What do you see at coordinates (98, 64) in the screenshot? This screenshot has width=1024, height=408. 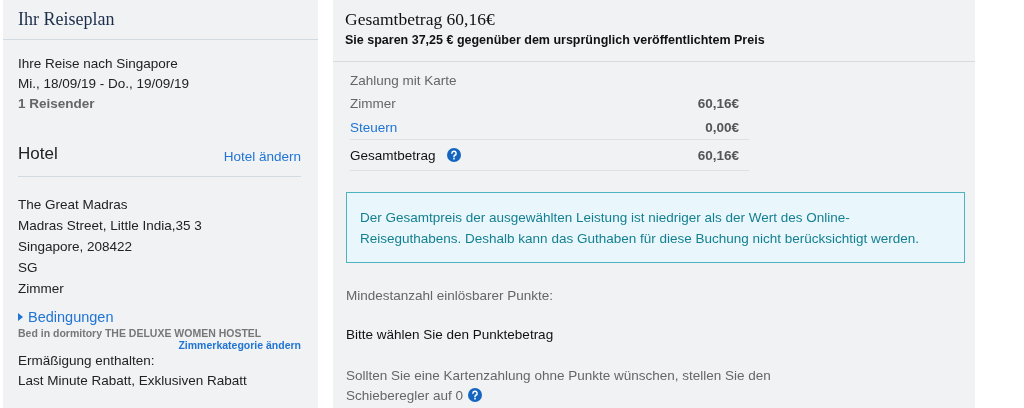 I see `trip-destination: Ihre Reise nach Singapore` at bounding box center [98, 64].